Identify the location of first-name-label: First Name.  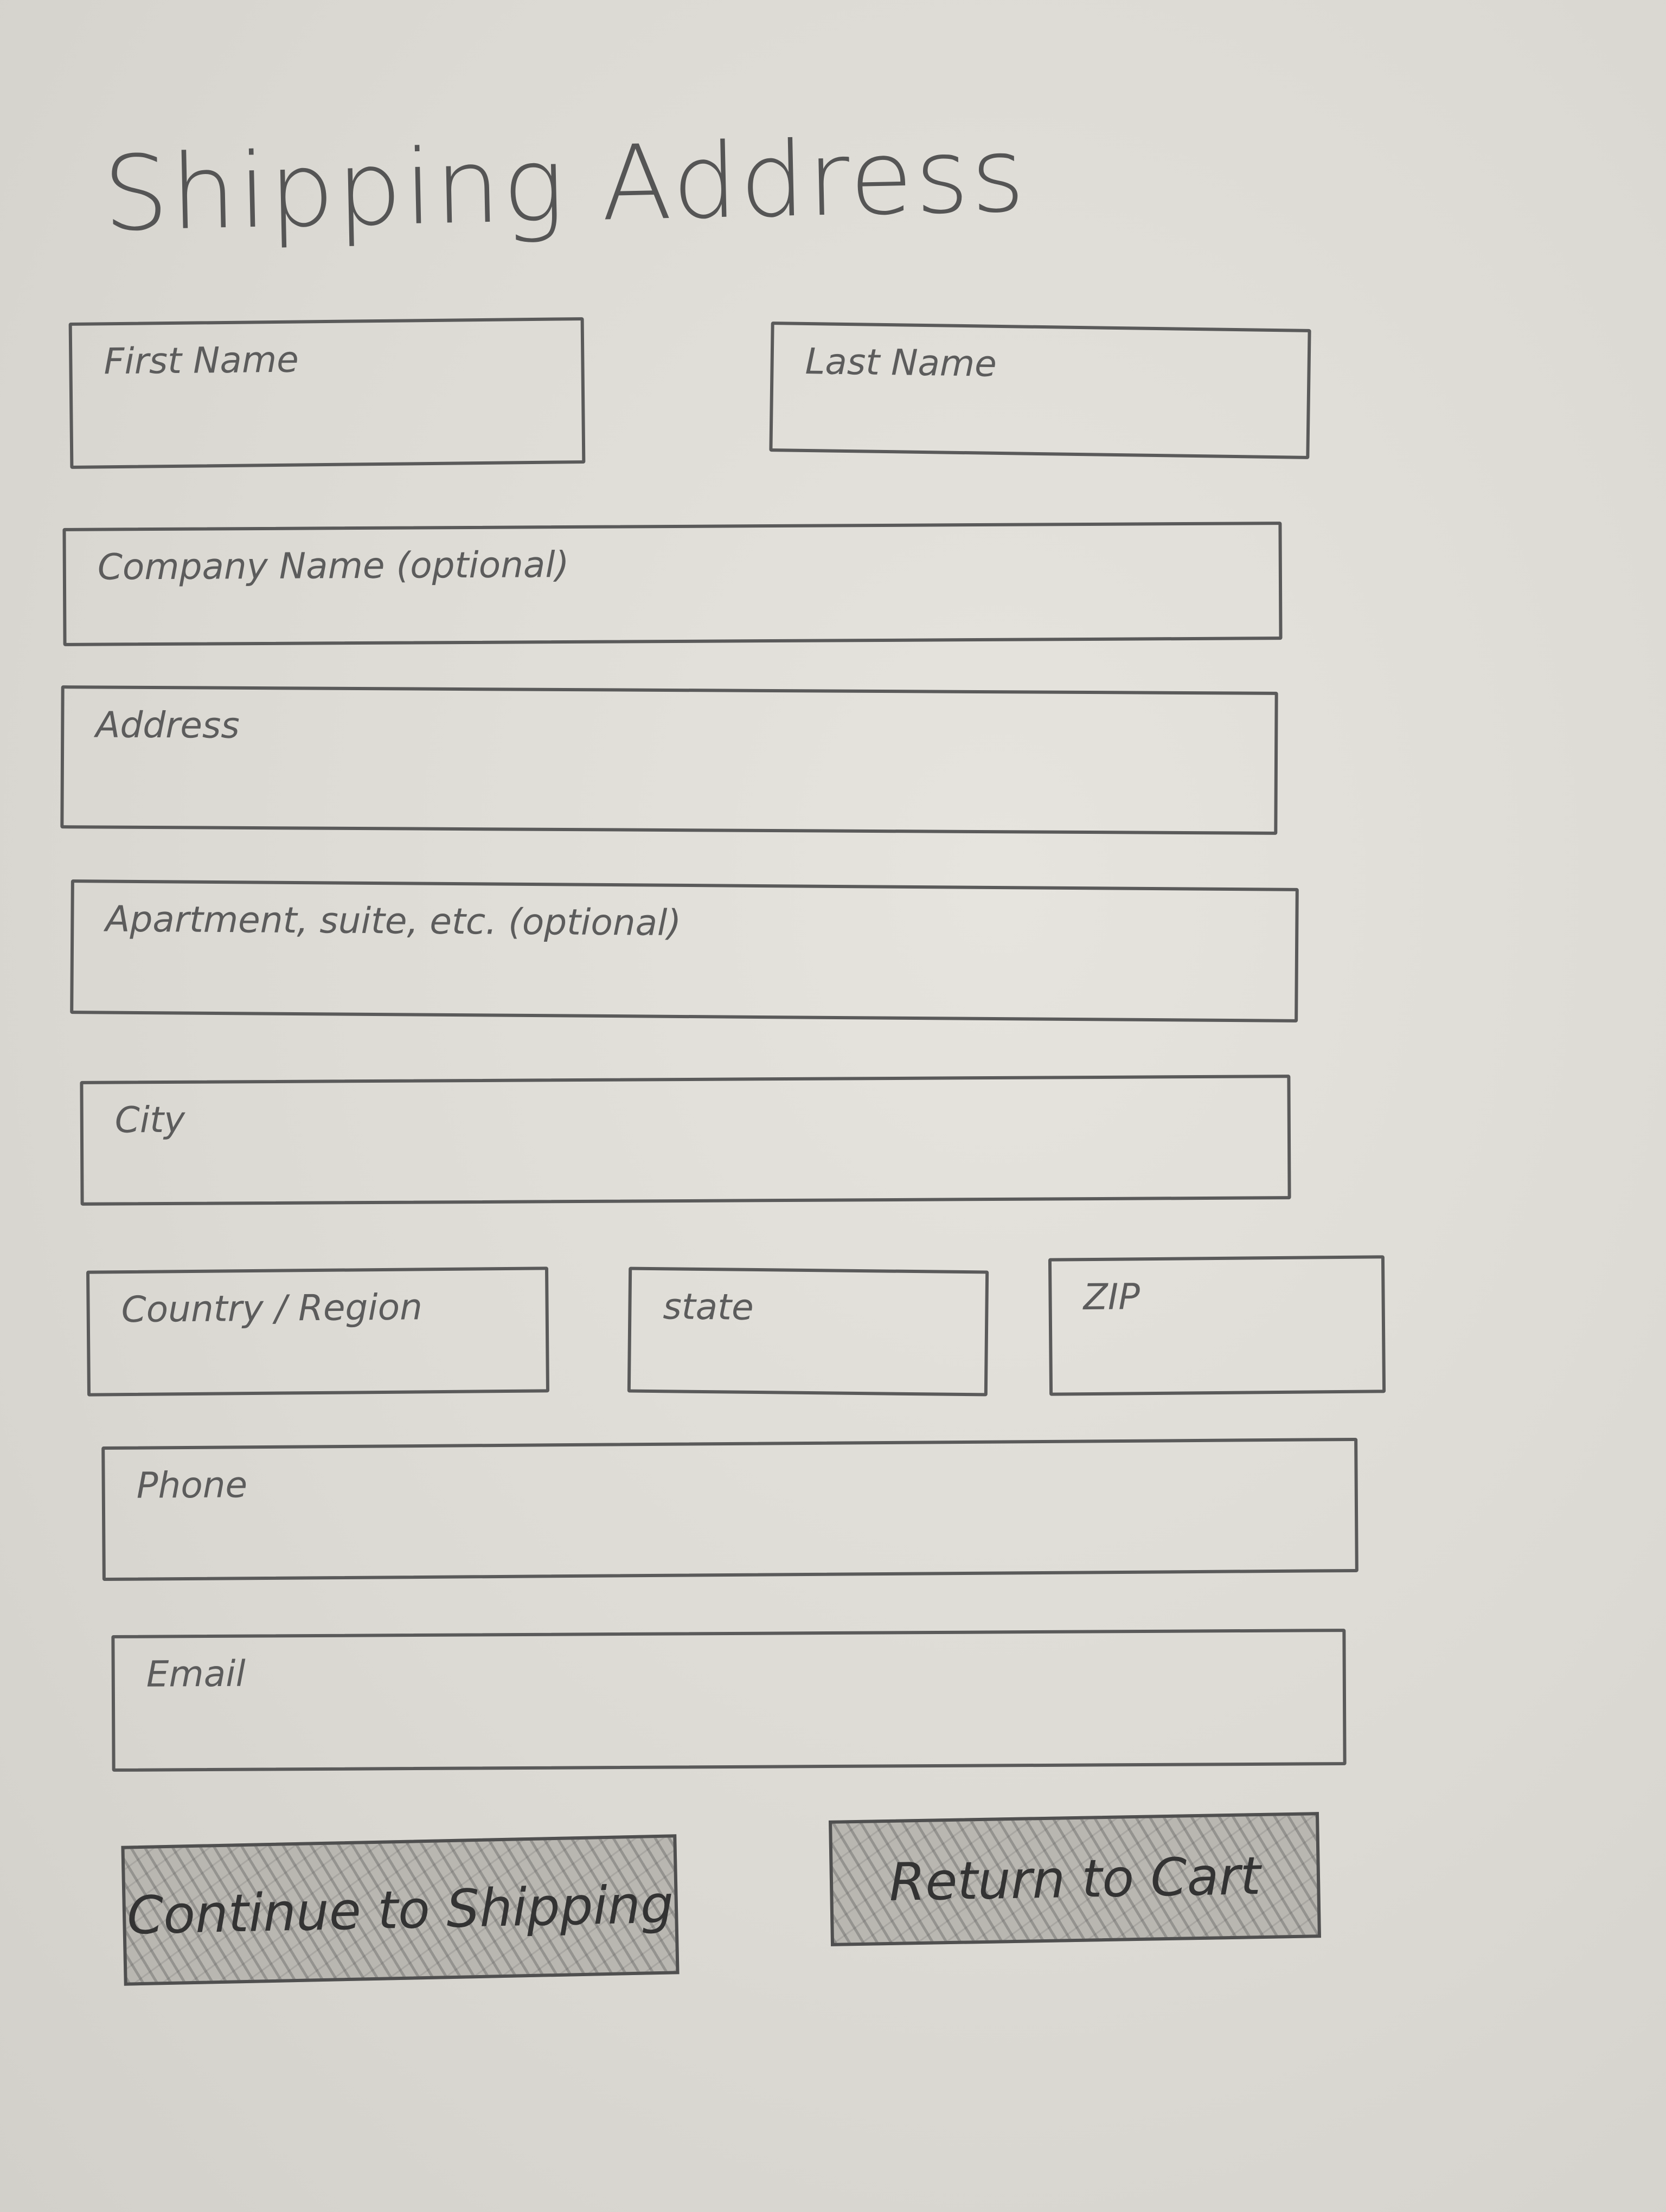
(201, 360).